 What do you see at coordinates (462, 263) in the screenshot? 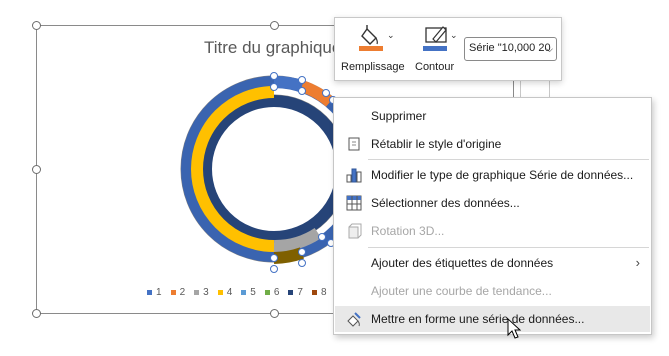
I see `menu-item-label: Ajouter des étiquettes de données` at bounding box center [462, 263].